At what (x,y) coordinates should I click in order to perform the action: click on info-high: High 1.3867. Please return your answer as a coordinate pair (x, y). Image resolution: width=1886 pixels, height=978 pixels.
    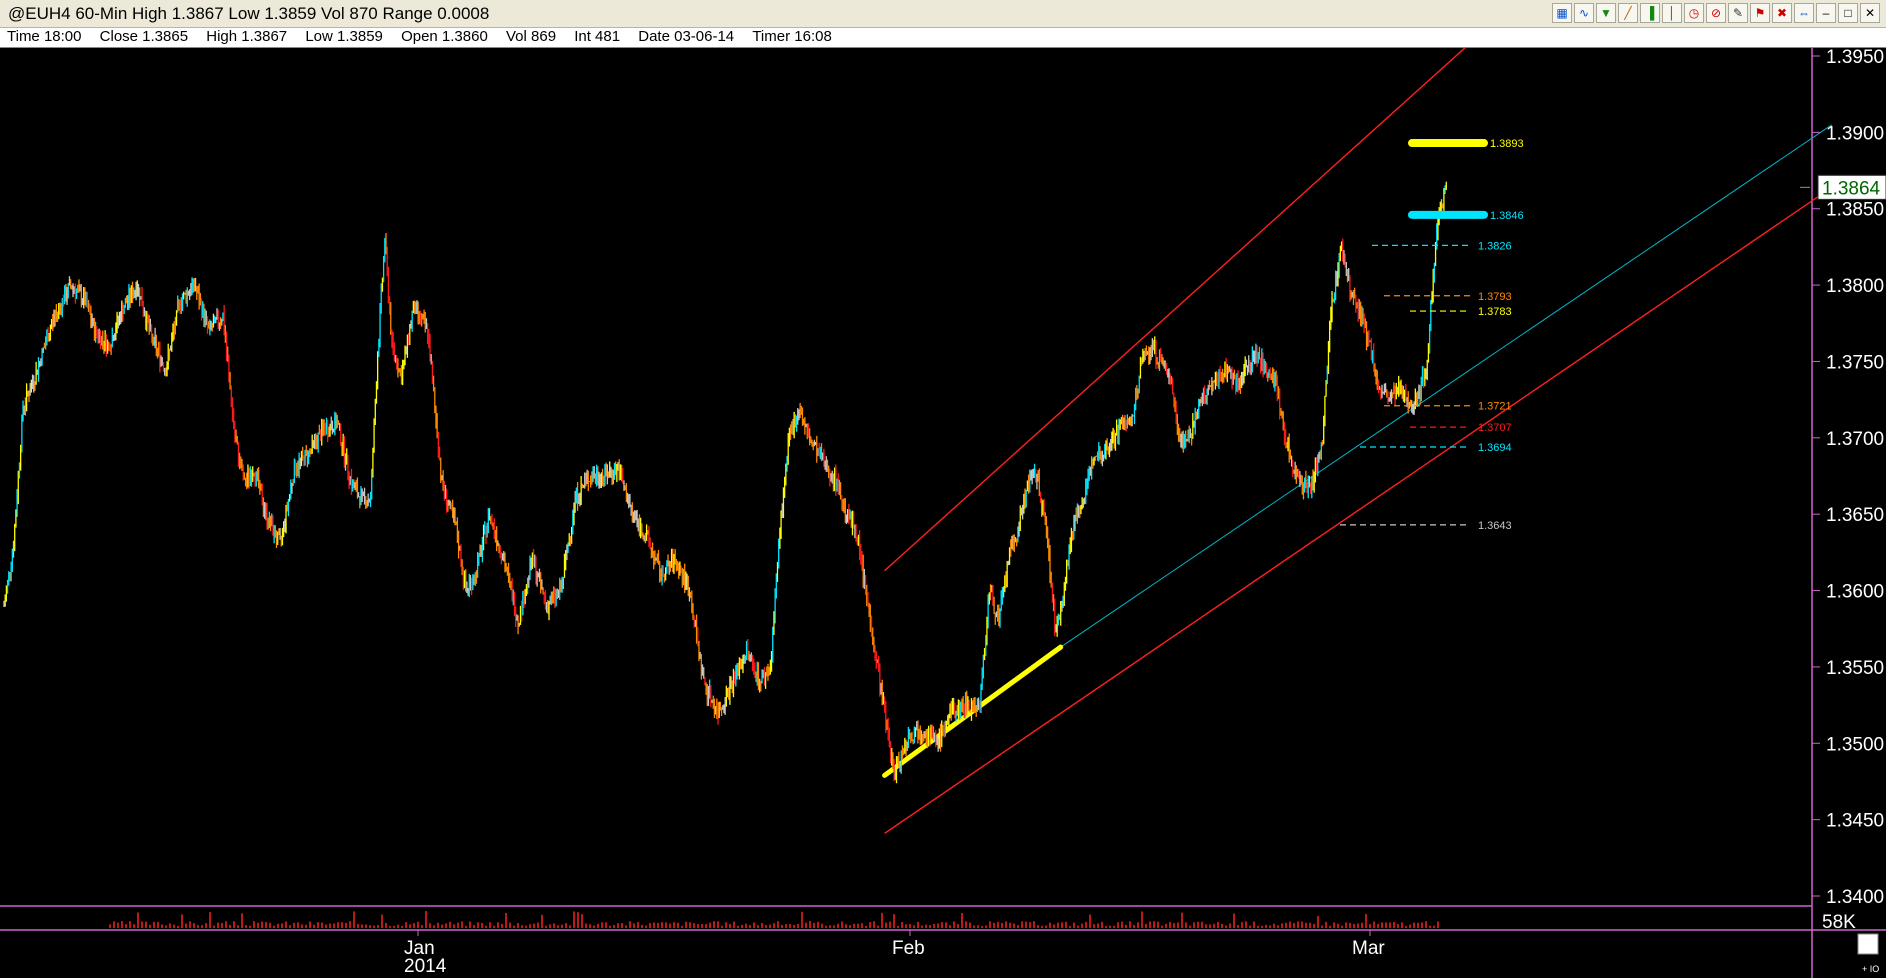
    Looking at the image, I should click on (247, 36).